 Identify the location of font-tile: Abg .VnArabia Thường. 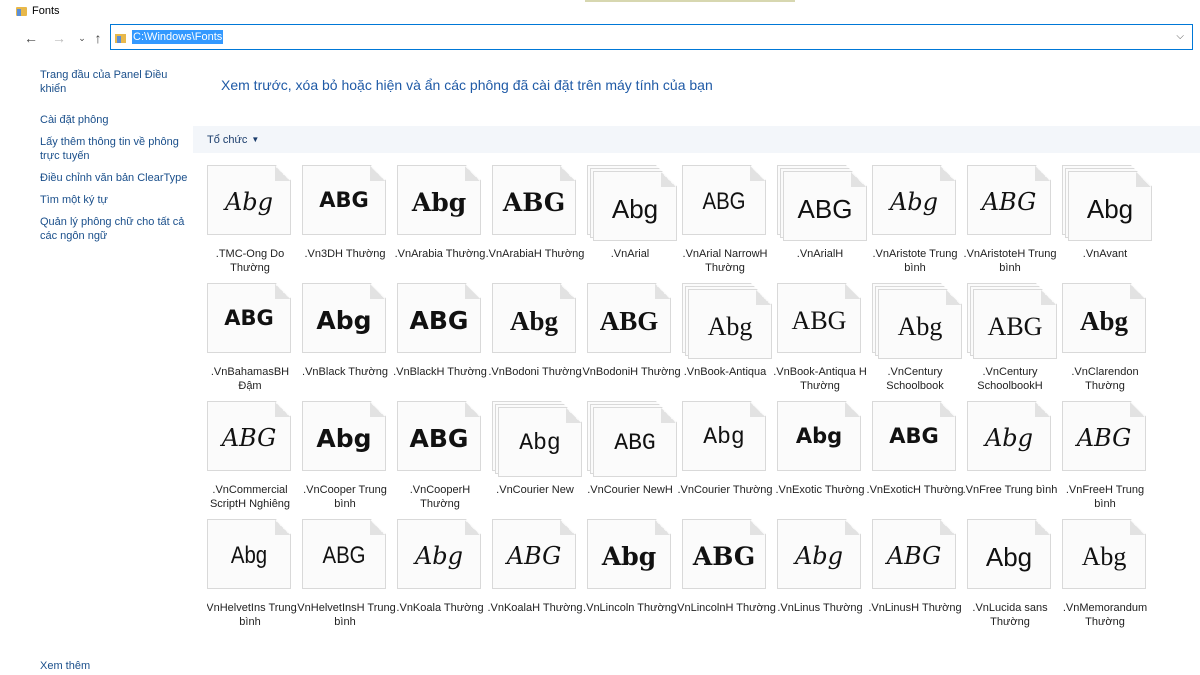
(441, 221).